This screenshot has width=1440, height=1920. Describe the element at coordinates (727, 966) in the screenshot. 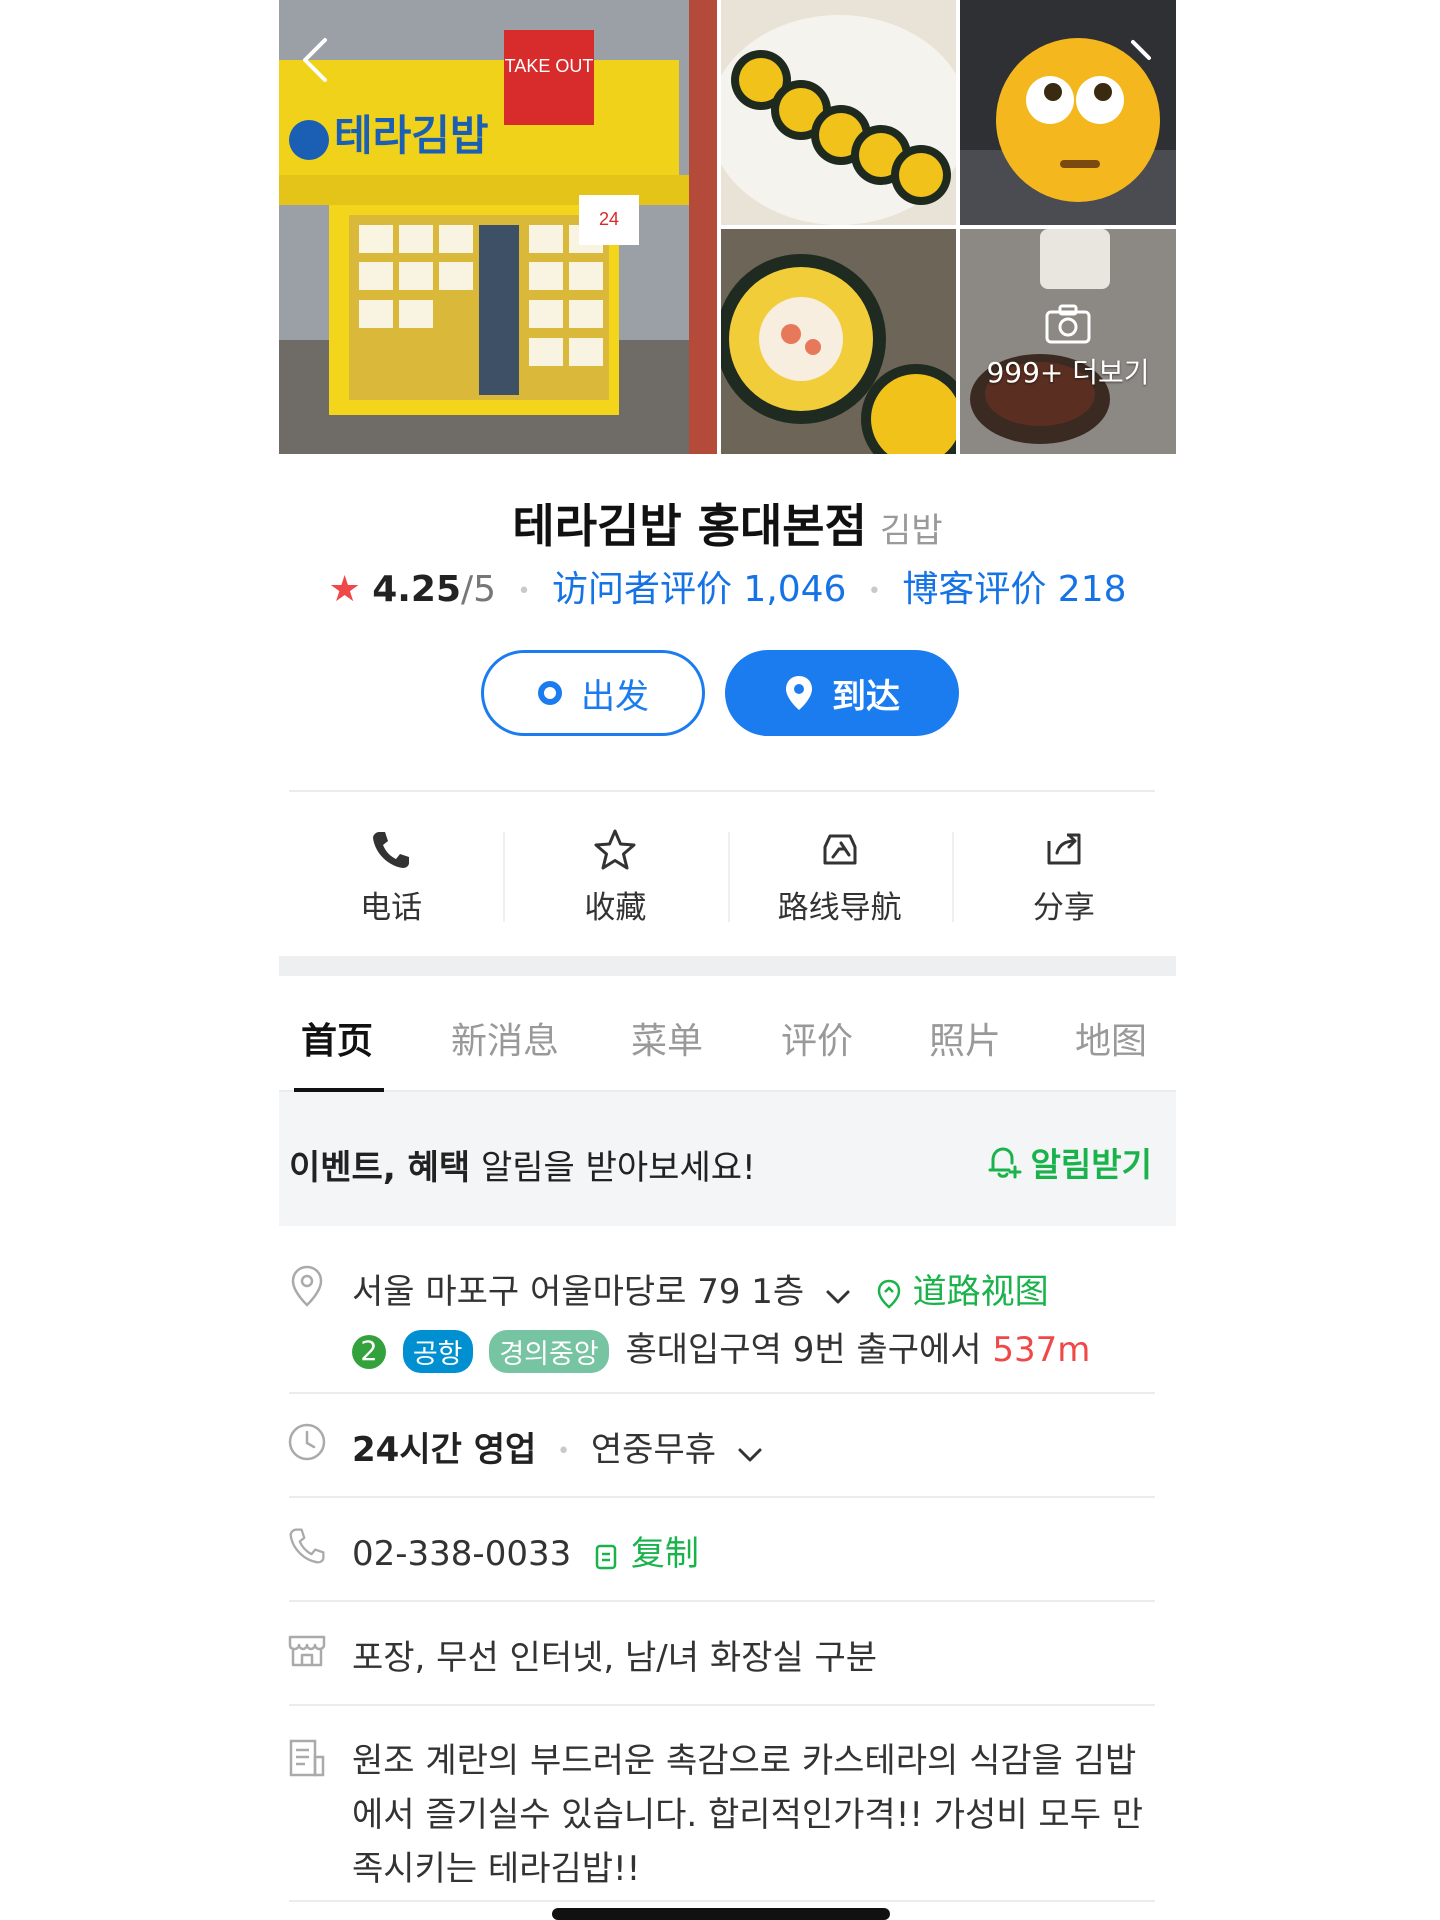

I see `section-gap` at that location.